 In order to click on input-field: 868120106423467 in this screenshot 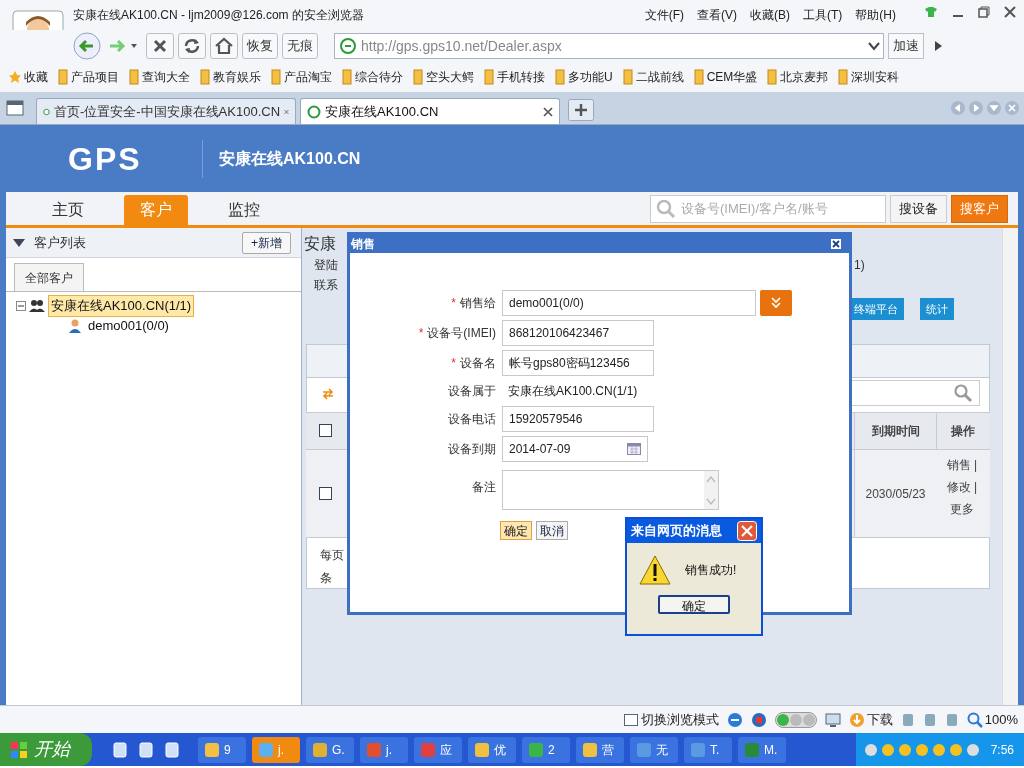, I will do `click(578, 333)`.